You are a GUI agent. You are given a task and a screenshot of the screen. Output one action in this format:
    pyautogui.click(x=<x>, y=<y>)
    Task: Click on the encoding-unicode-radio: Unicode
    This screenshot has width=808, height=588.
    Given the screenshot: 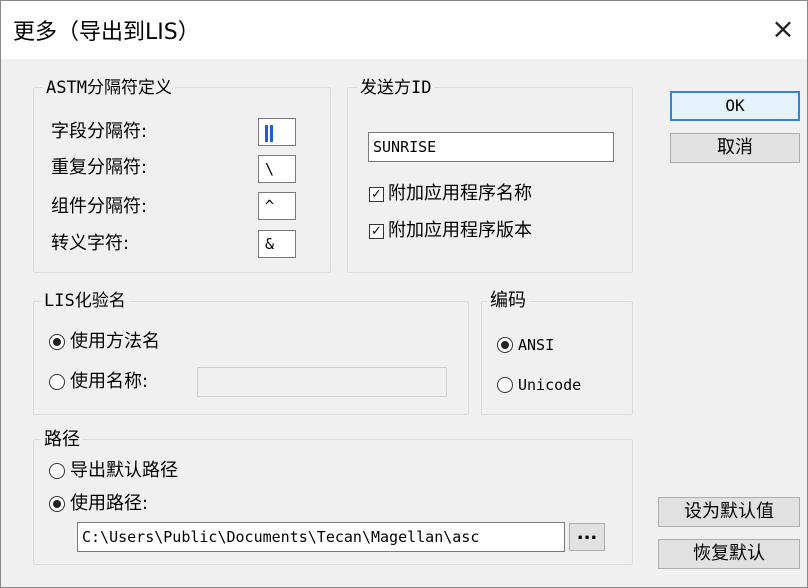 What is the action you would take?
    pyautogui.click(x=539, y=385)
    